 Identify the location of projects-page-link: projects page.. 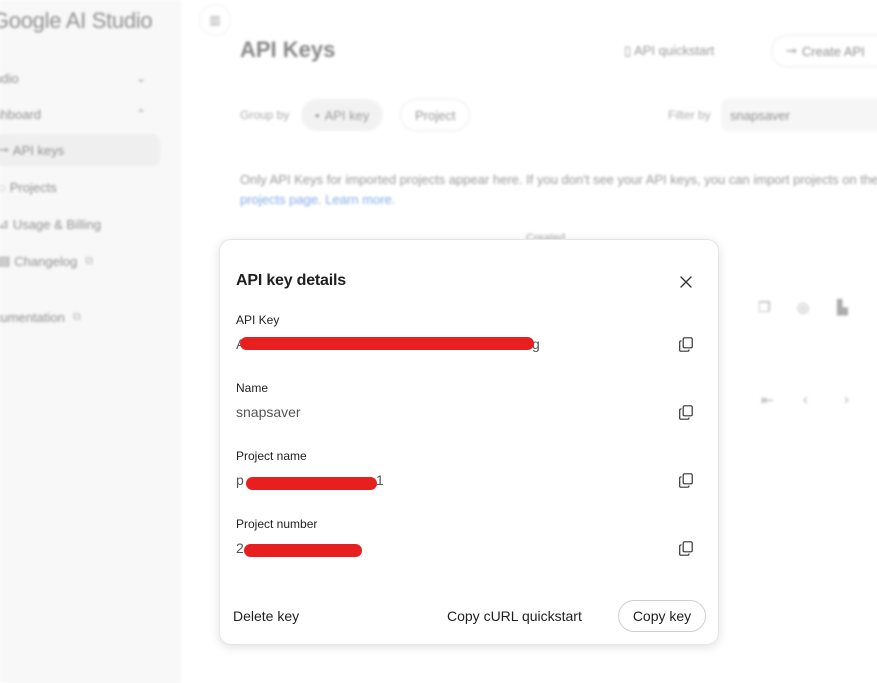
(281, 199).